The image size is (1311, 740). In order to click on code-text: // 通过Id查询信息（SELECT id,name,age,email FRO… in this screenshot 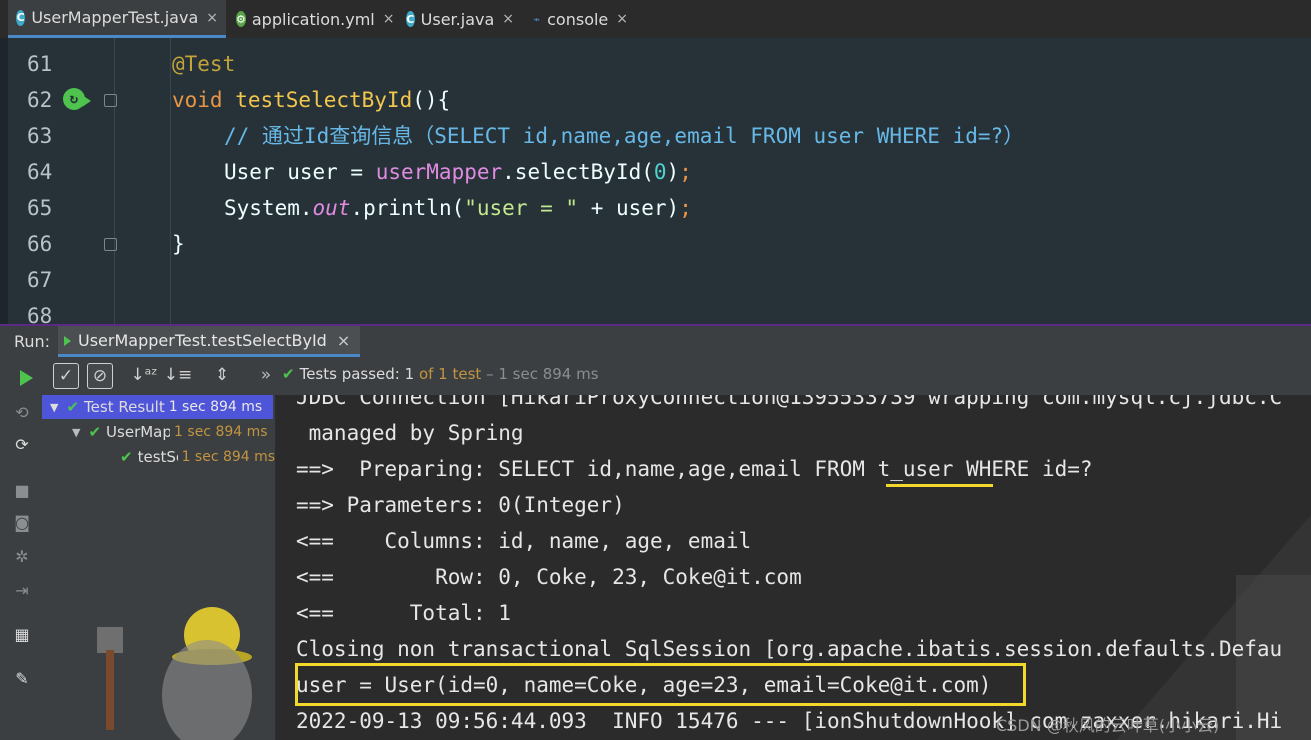, I will do `click(624, 136)`.